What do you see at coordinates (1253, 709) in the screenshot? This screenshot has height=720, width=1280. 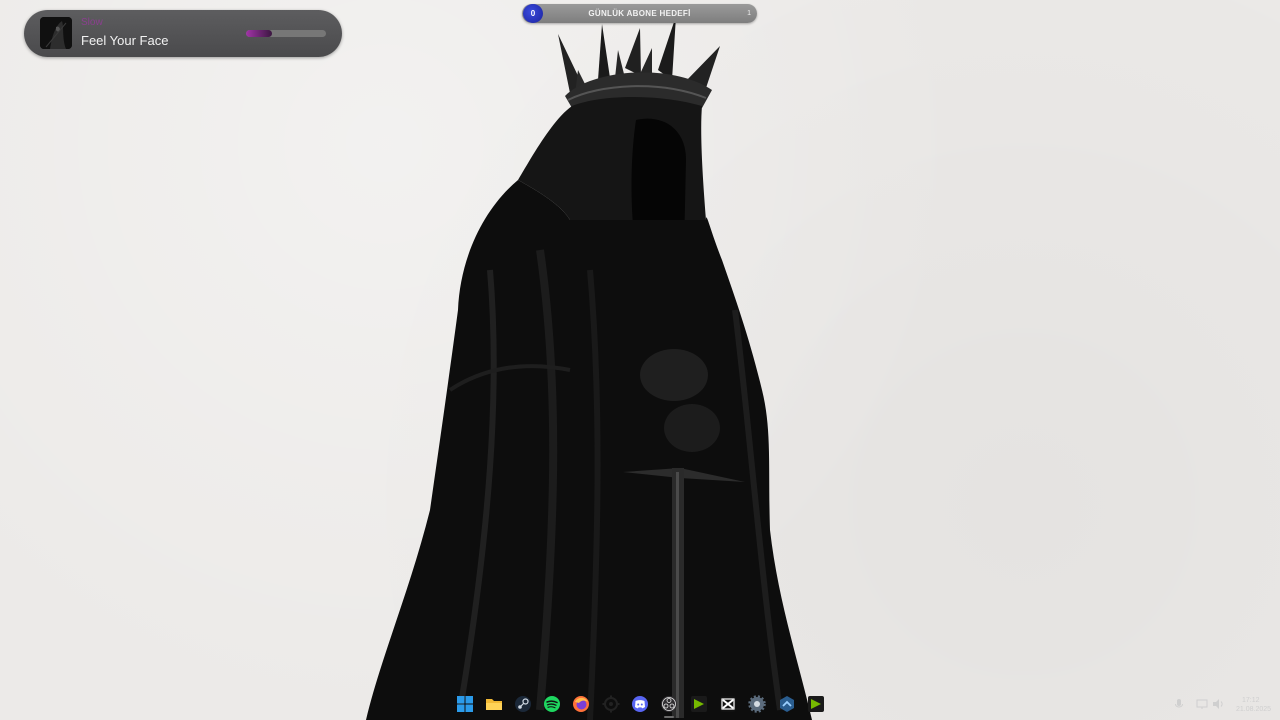 I see `clock-date: 21.08.2025` at bounding box center [1253, 709].